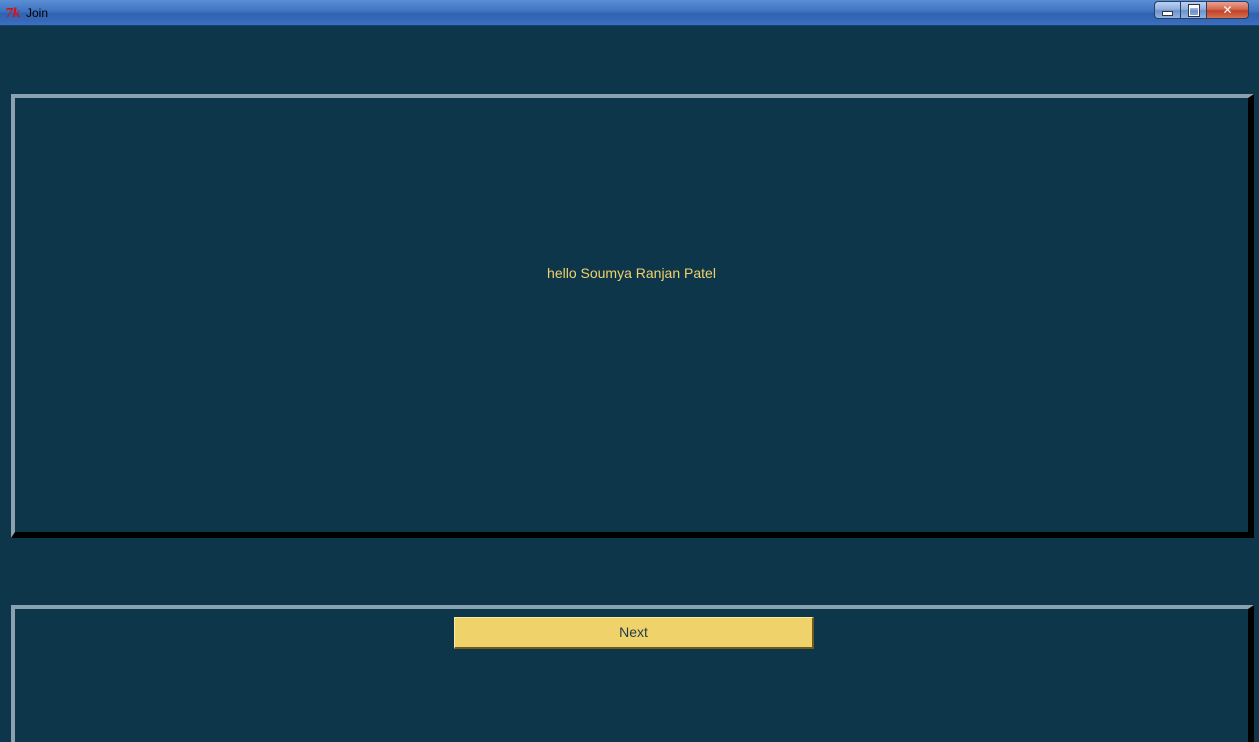  What do you see at coordinates (634, 633) in the screenshot?
I see `next-button: Next` at bounding box center [634, 633].